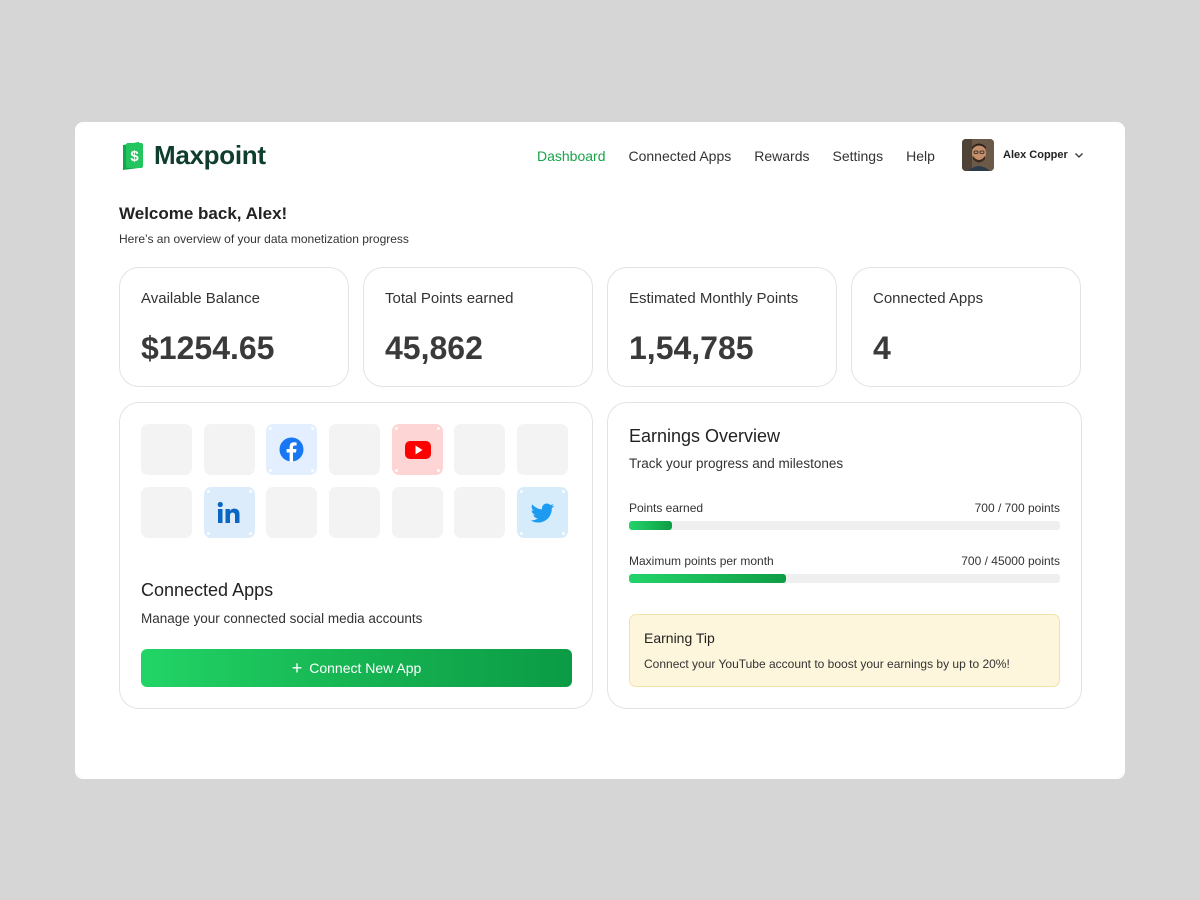 The image size is (1200, 900). What do you see at coordinates (928, 298) in the screenshot?
I see `stat-label: Connected Apps` at bounding box center [928, 298].